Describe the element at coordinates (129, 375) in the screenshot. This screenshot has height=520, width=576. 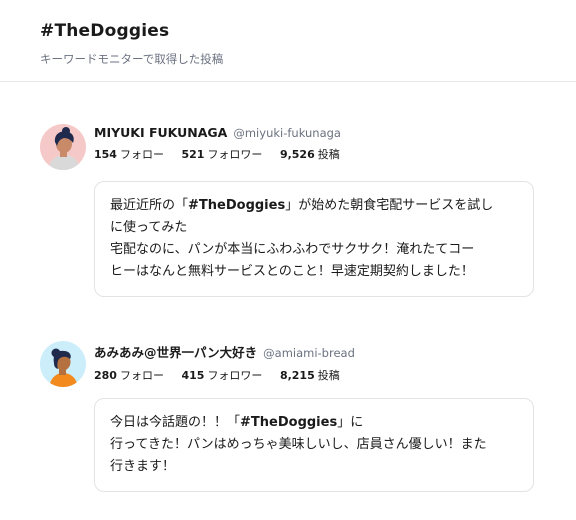
I see `follow-stat: 280 フォロー` at that location.